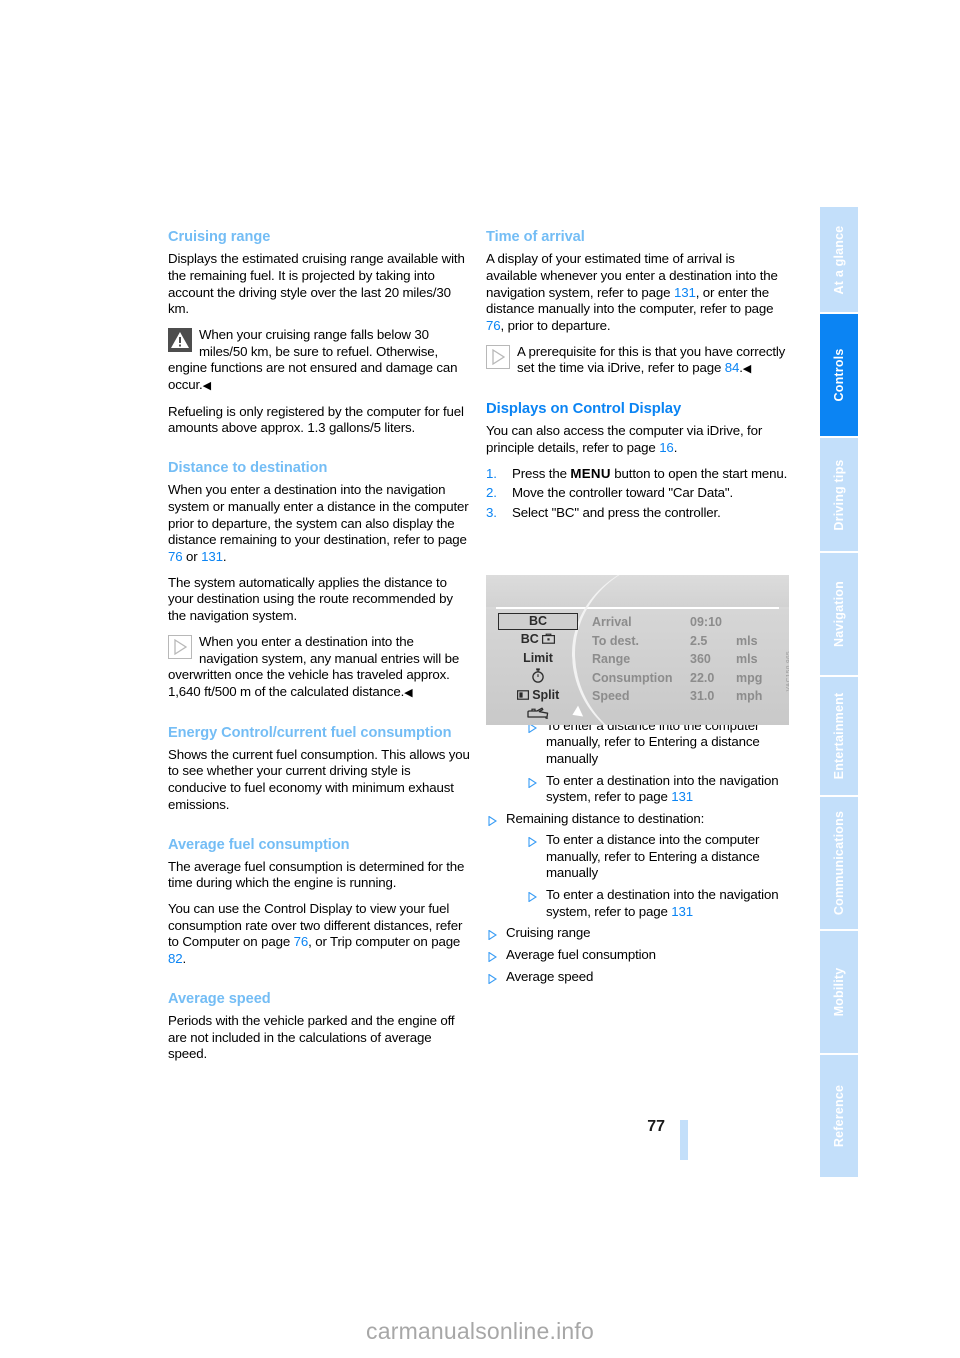  Describe the element at coordinates (480, 1331) in the screenshot. I see `site-watermark: carmanualsonline.info` at that location.